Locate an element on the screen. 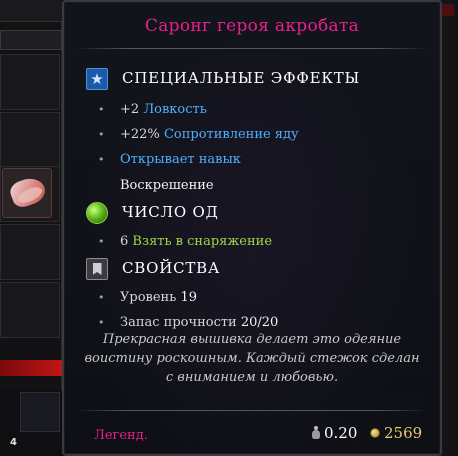  inventory-panel: ♥ is located at coordinates (31, 228).